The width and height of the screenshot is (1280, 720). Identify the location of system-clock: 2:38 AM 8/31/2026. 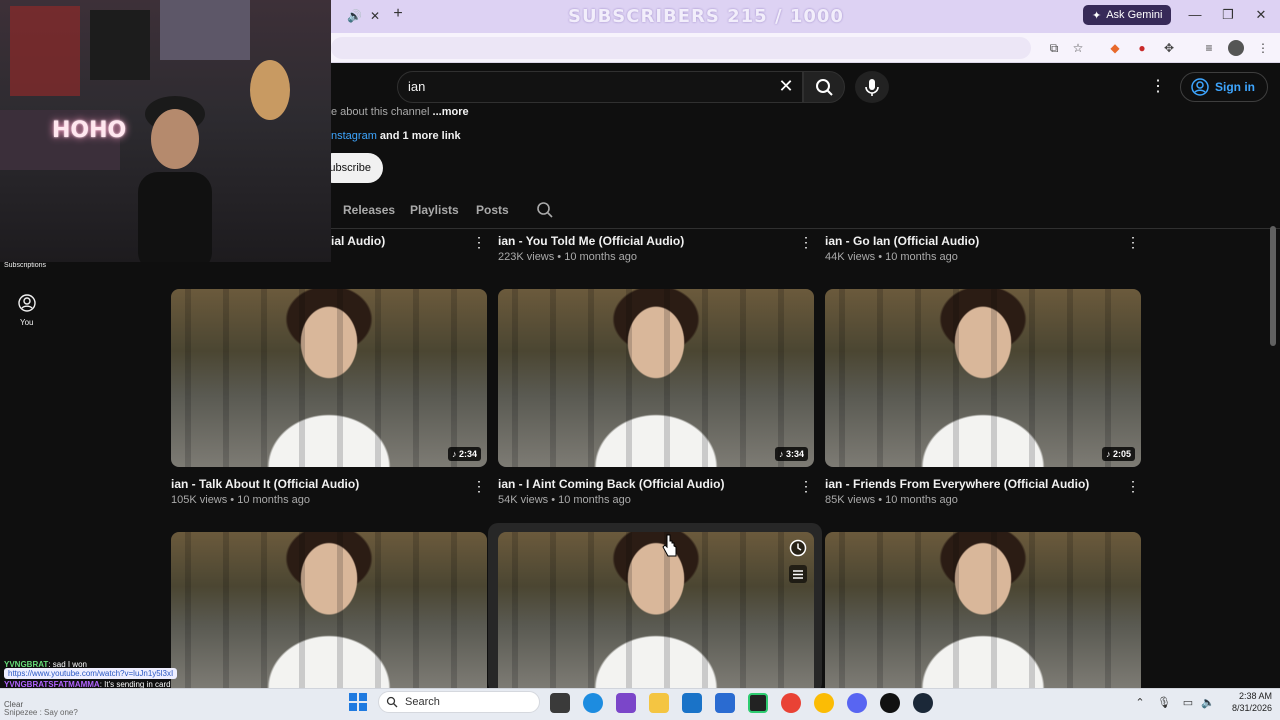
(1247, 702).